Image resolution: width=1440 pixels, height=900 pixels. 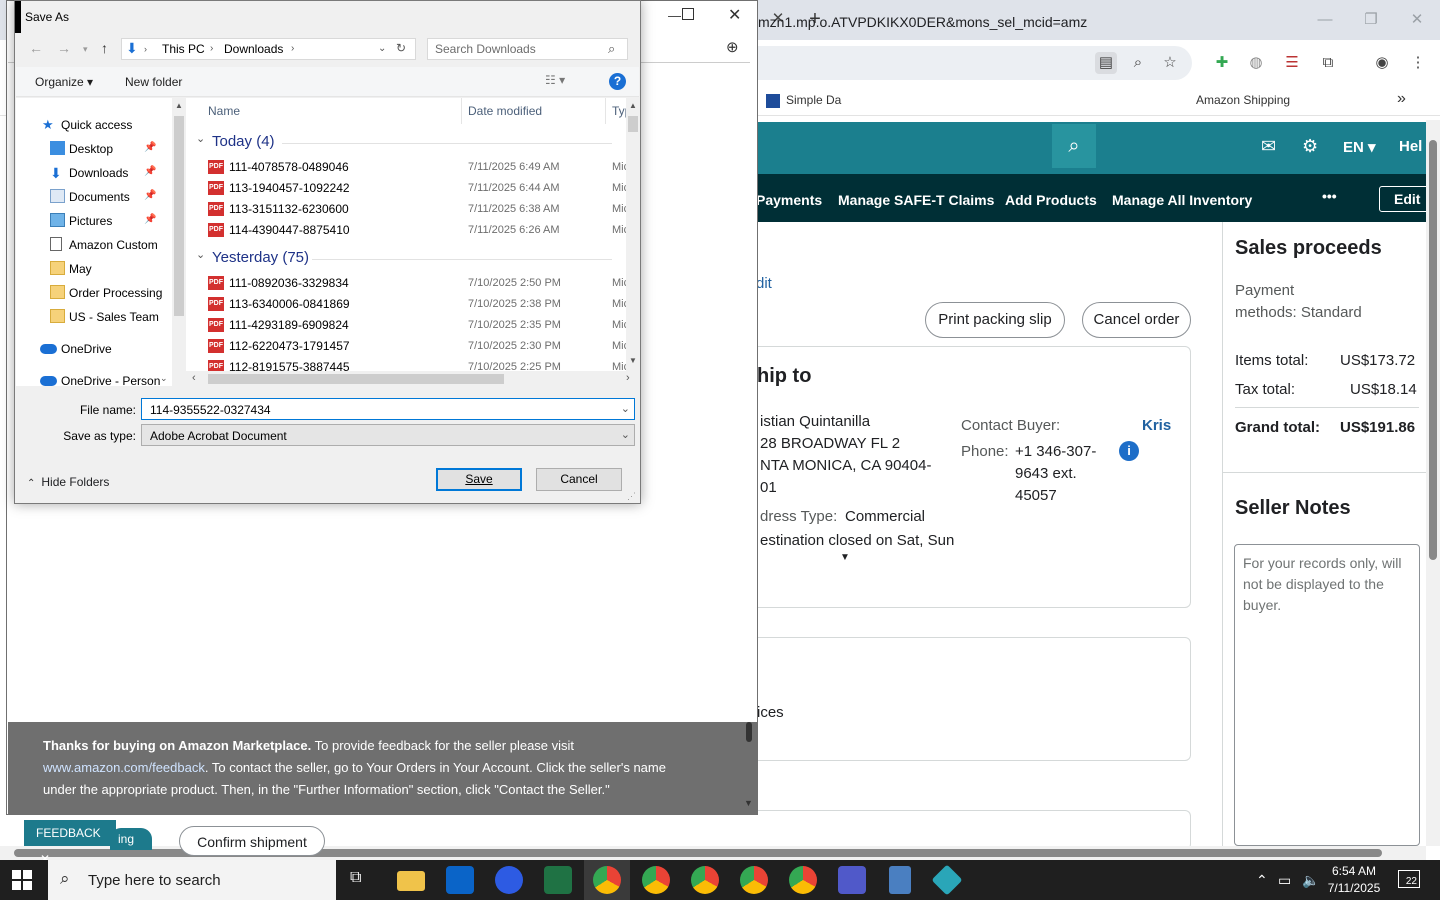 I want to click on task-view-icon: ⧉, so click(x=355, y=878).